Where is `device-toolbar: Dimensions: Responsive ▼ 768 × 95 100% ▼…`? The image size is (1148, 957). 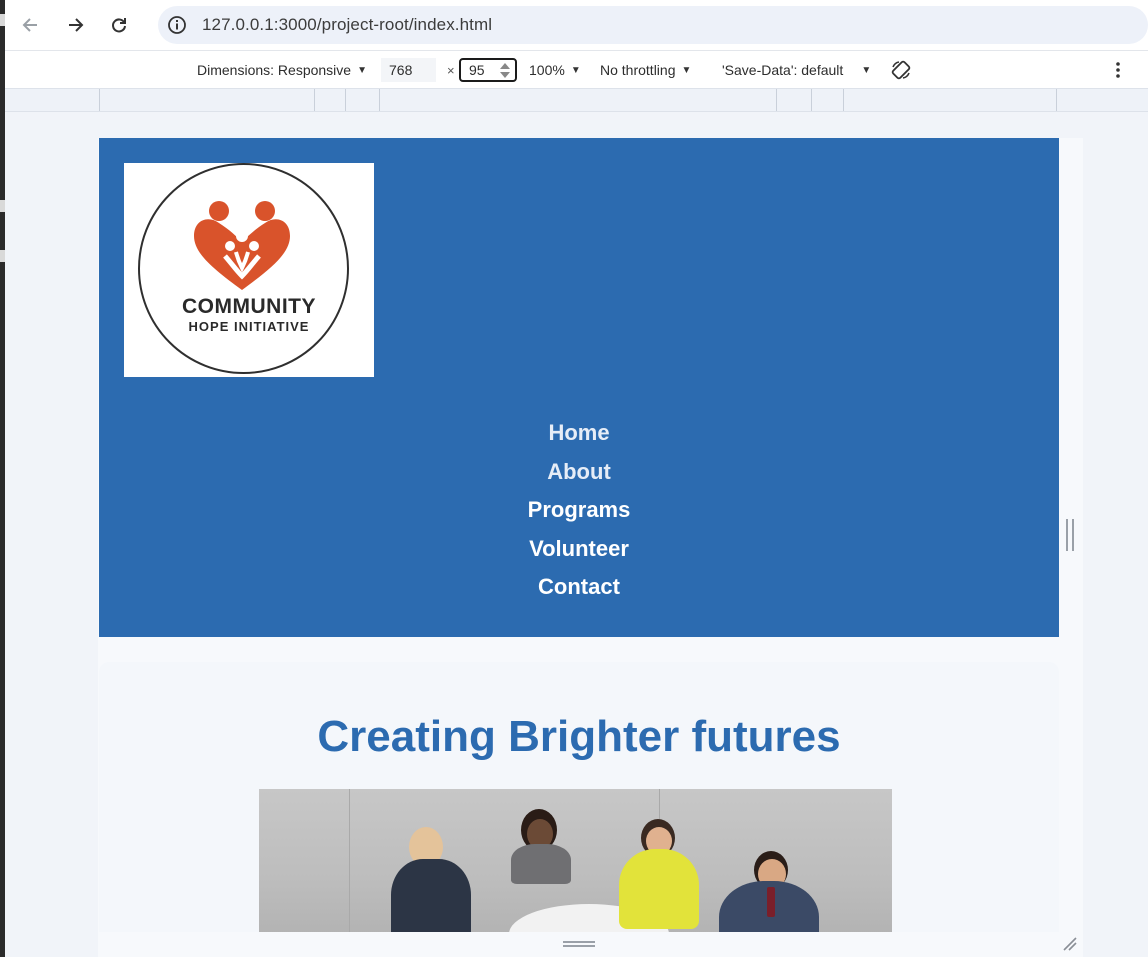 device-toolbar: Dimensions: Responsive ▼ 768 × 95 100% ▼… is located at coordinates (576, 69).